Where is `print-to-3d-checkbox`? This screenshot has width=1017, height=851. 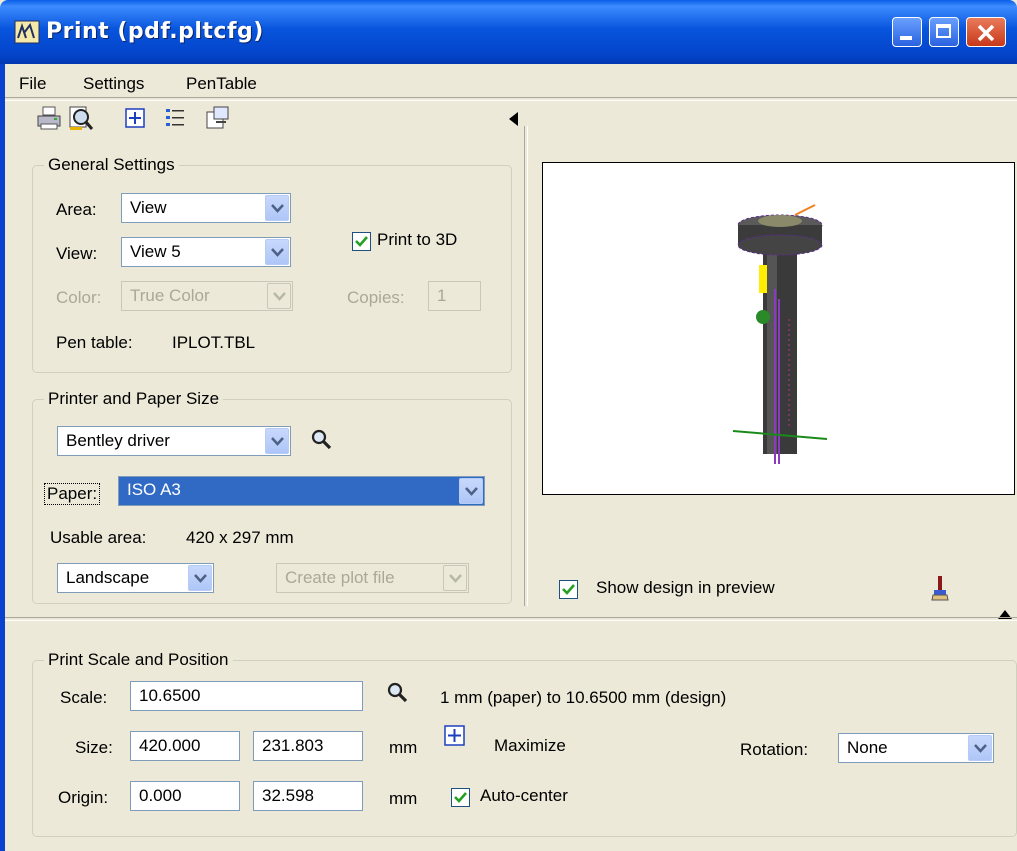 print-to-3d-checkbox is located at coordinates (361, 241).